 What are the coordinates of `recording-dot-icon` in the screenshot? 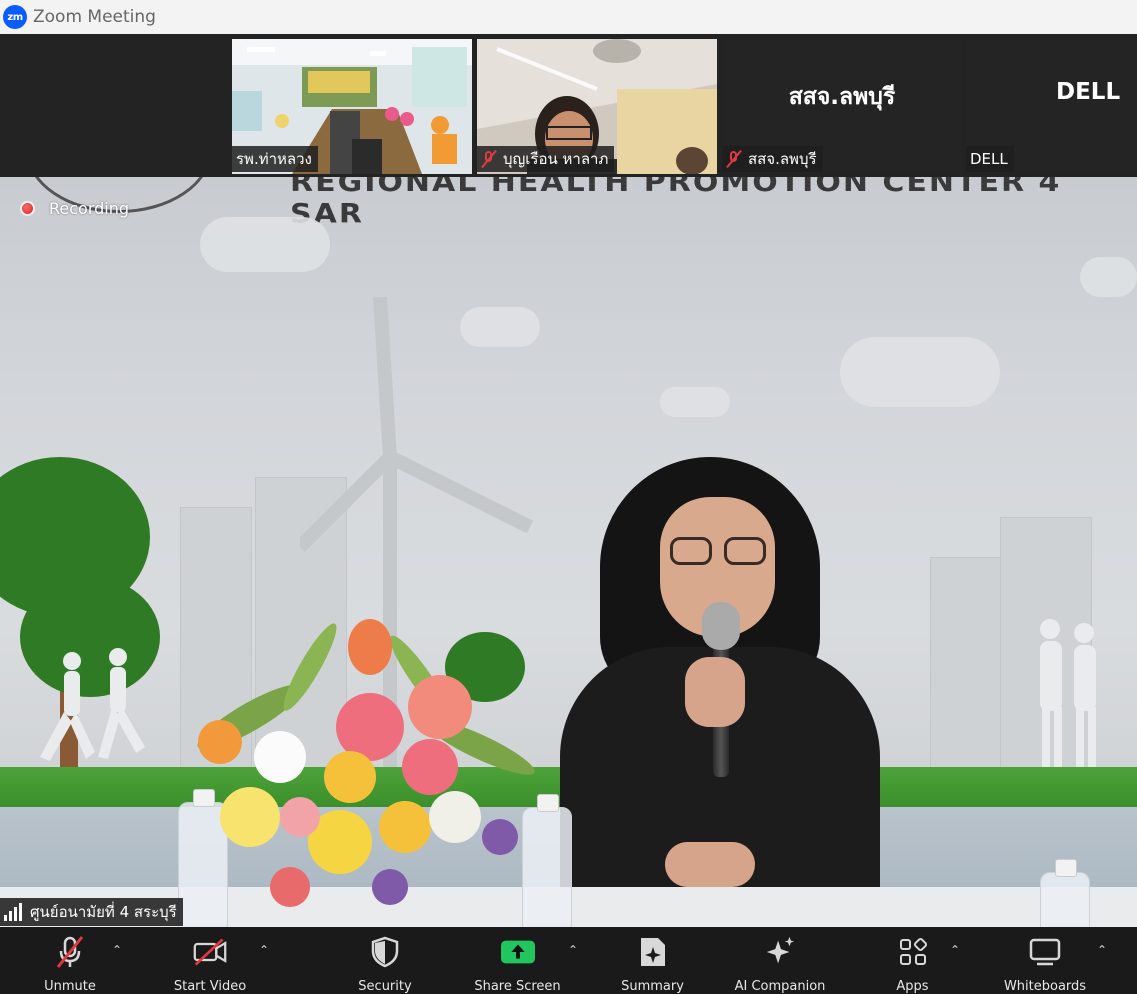 It's located at (27, 208).